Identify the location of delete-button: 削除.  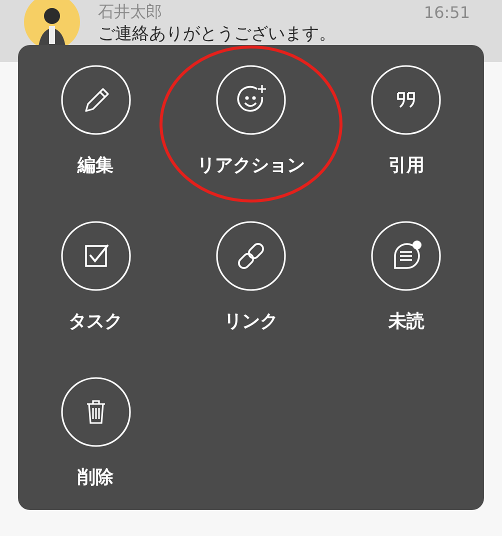
(95, 433).